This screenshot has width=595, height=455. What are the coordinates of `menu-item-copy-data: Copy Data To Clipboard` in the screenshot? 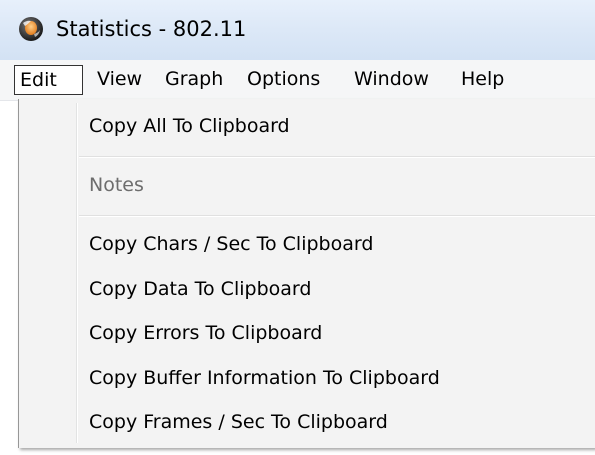 It's located at (200, 289).